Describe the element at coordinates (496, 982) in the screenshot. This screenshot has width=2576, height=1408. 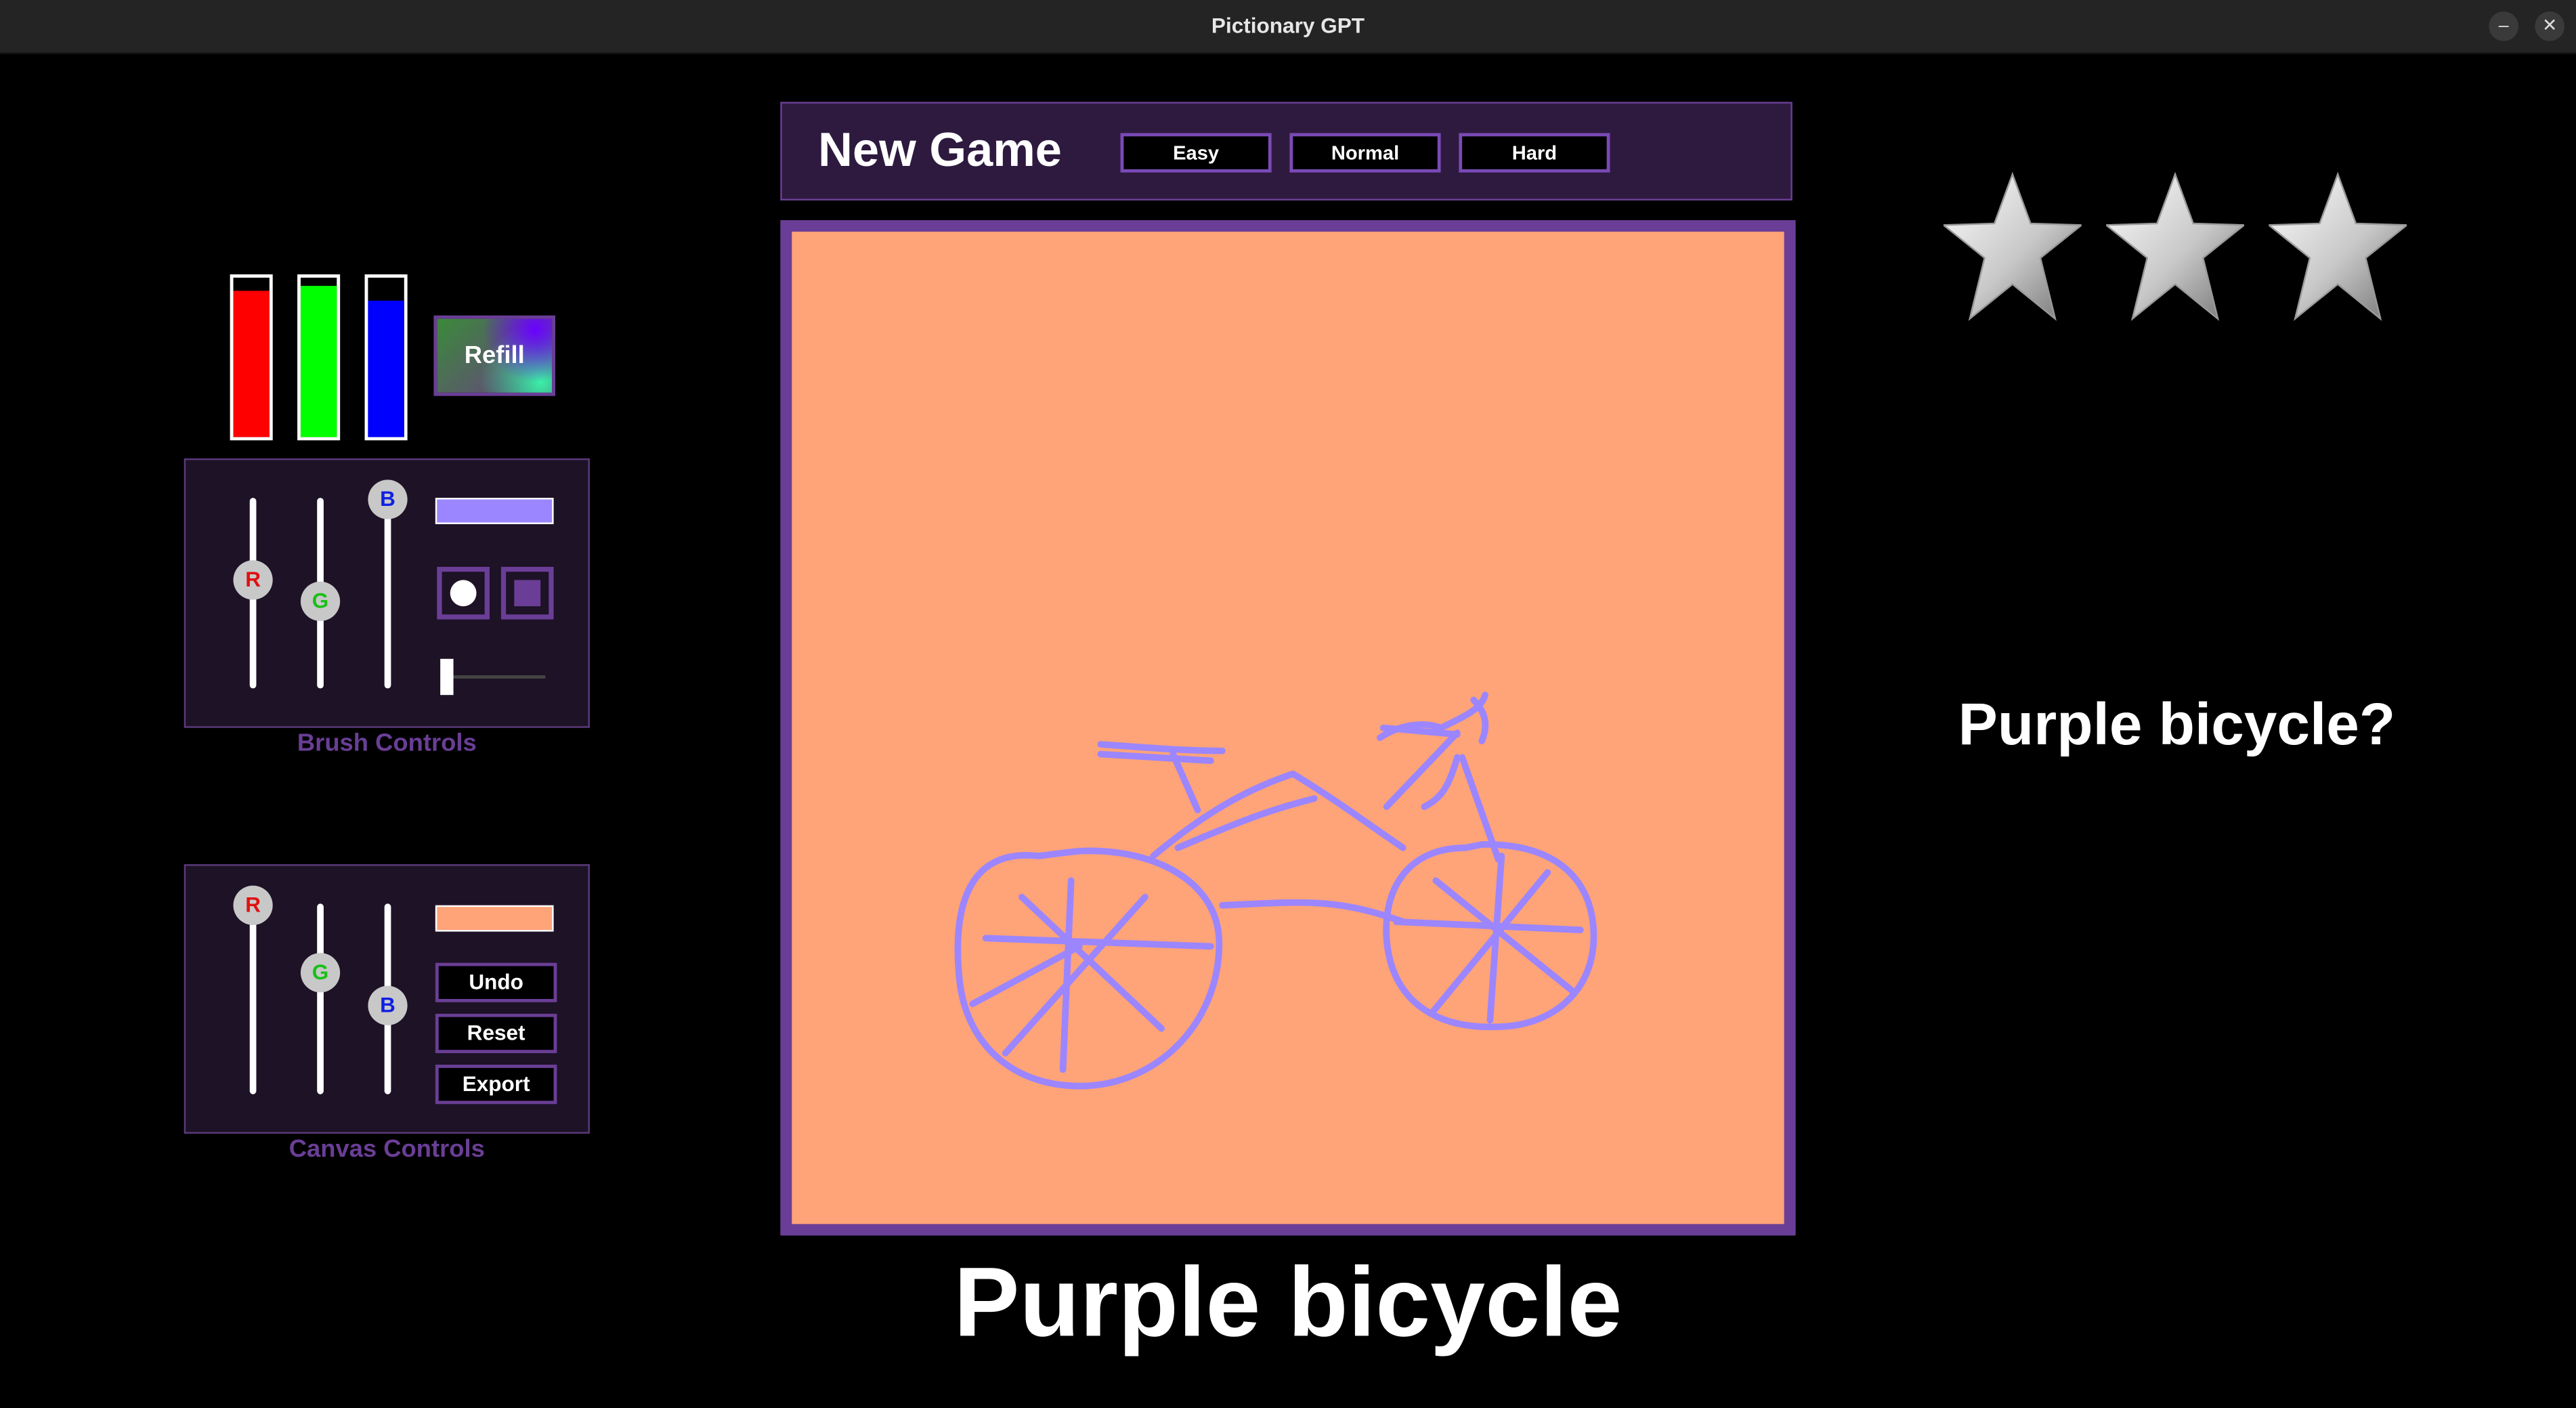
I see `undo-button: Undo` at that location.